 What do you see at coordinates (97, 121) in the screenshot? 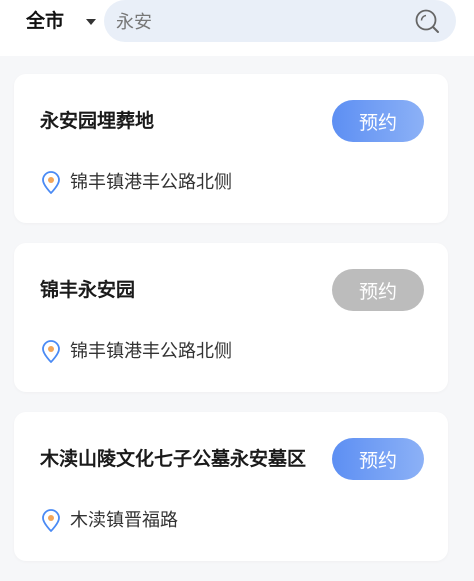
I see `cemetery-name: 永安园埋葬地` at bounding box center [97, 121].